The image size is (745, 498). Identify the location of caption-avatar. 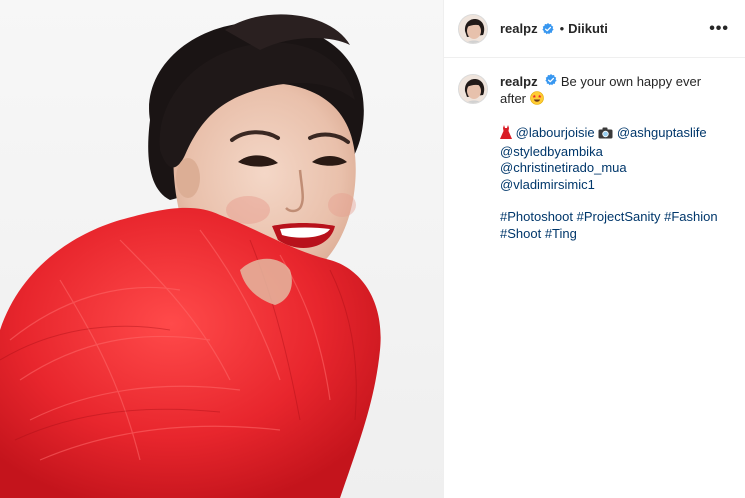
(473, 89).